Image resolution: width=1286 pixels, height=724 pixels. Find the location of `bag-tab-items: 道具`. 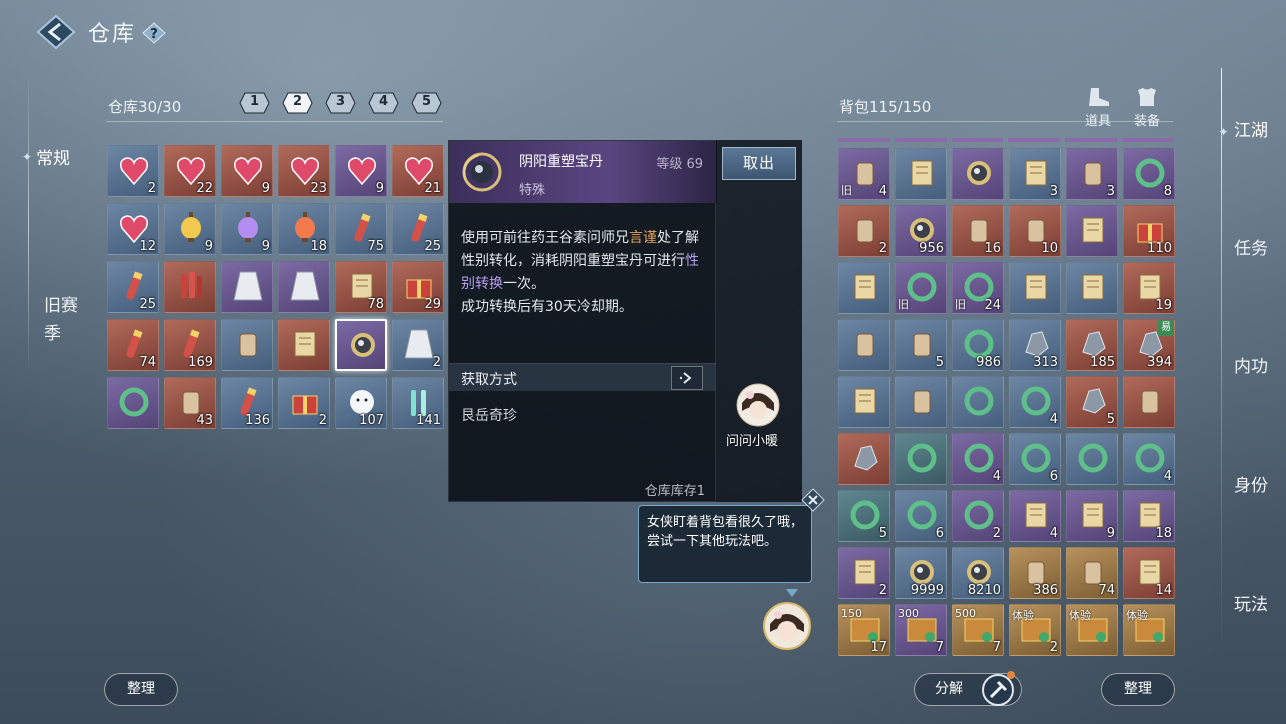

bag-tab-items: 道具 is located at coordinates (1098, 107).